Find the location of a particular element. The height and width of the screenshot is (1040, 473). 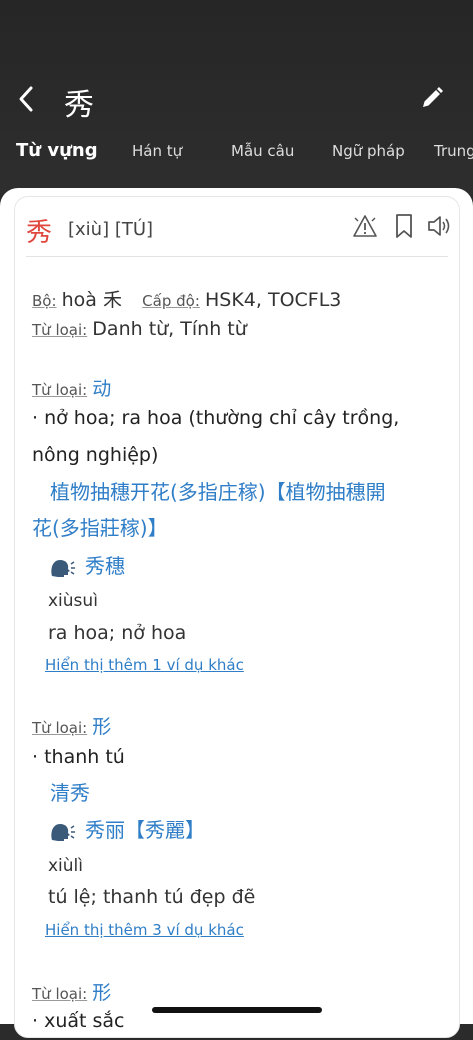

show-more-link: Hiển thị thêm 1 ví dụ khác is located at coordinates (144, 665).